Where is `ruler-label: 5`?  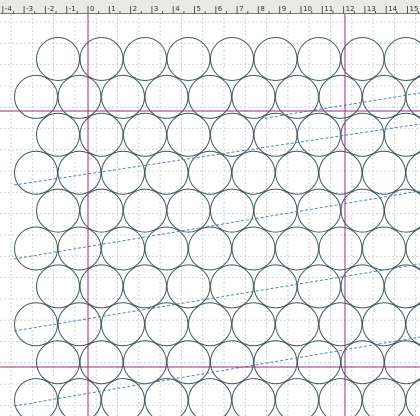 ruler-label: 5 is located at coordinates (199, 9).